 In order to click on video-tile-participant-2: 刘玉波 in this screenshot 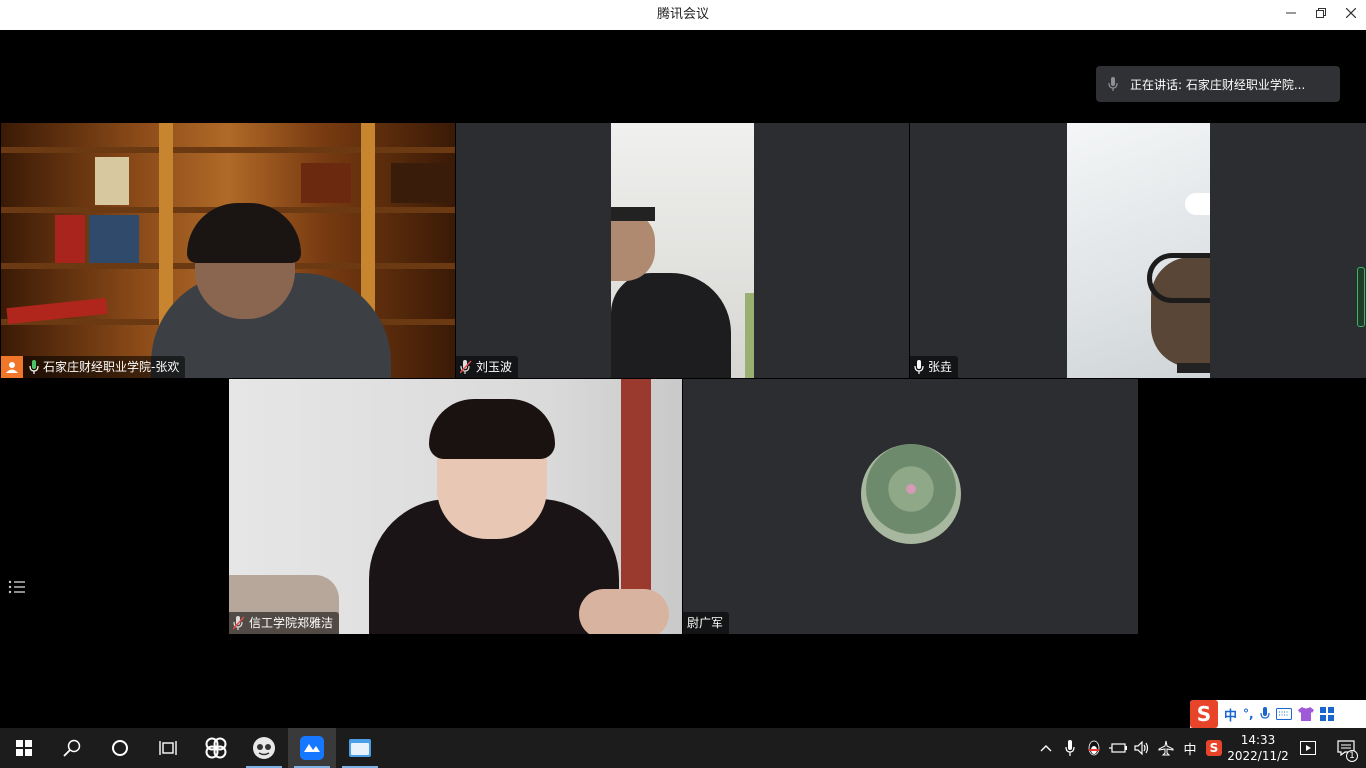, I will do `click(682, 250)`.